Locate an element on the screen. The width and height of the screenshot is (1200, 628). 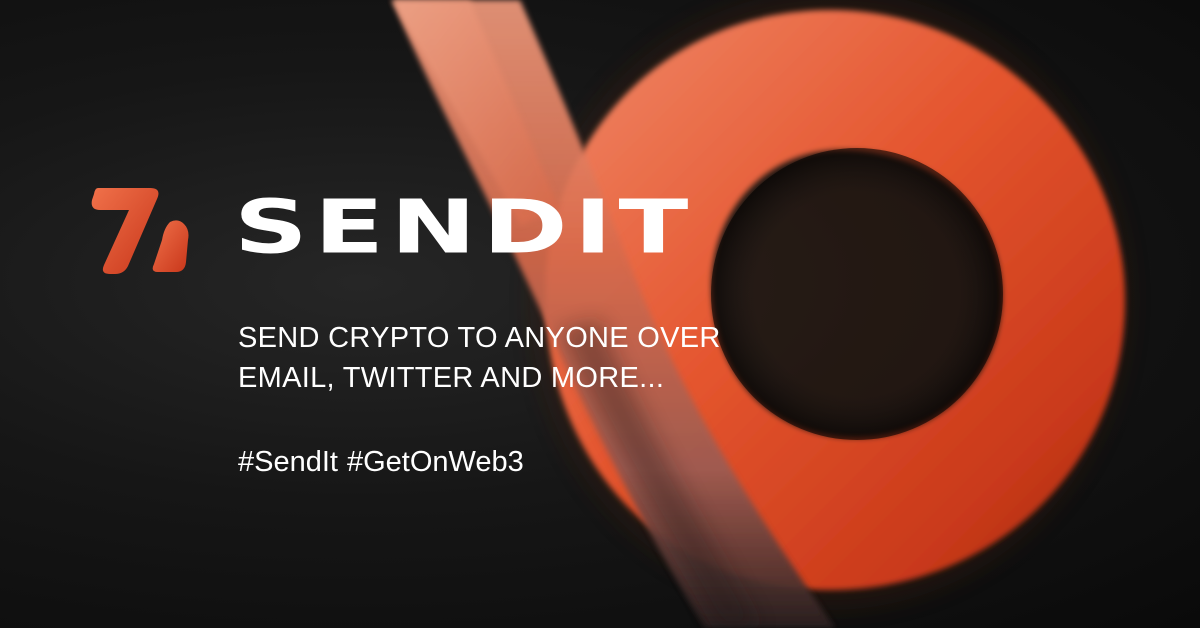
hashtag-getonweb3: #GetOnWeb3 is located at coordinates (435, 462).